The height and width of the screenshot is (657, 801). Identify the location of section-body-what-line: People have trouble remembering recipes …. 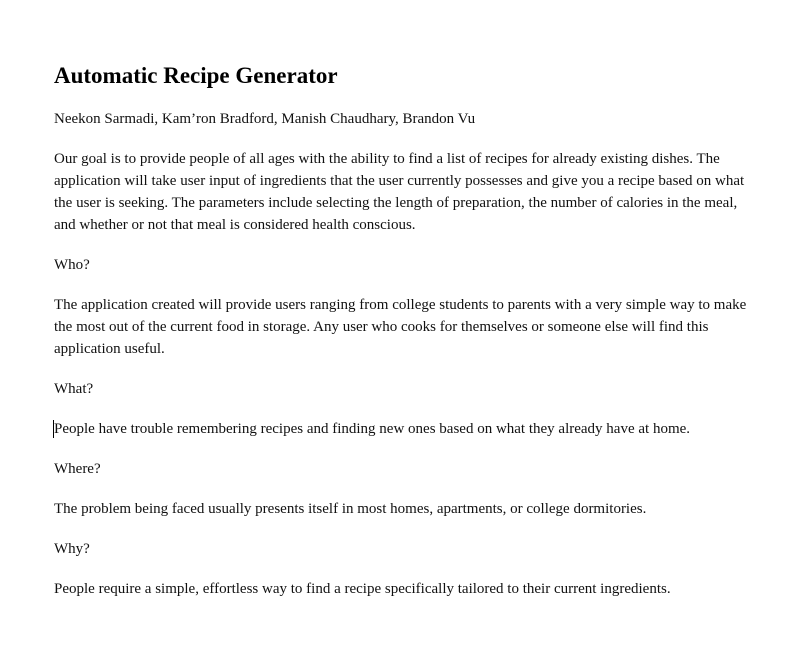
(401, 429).